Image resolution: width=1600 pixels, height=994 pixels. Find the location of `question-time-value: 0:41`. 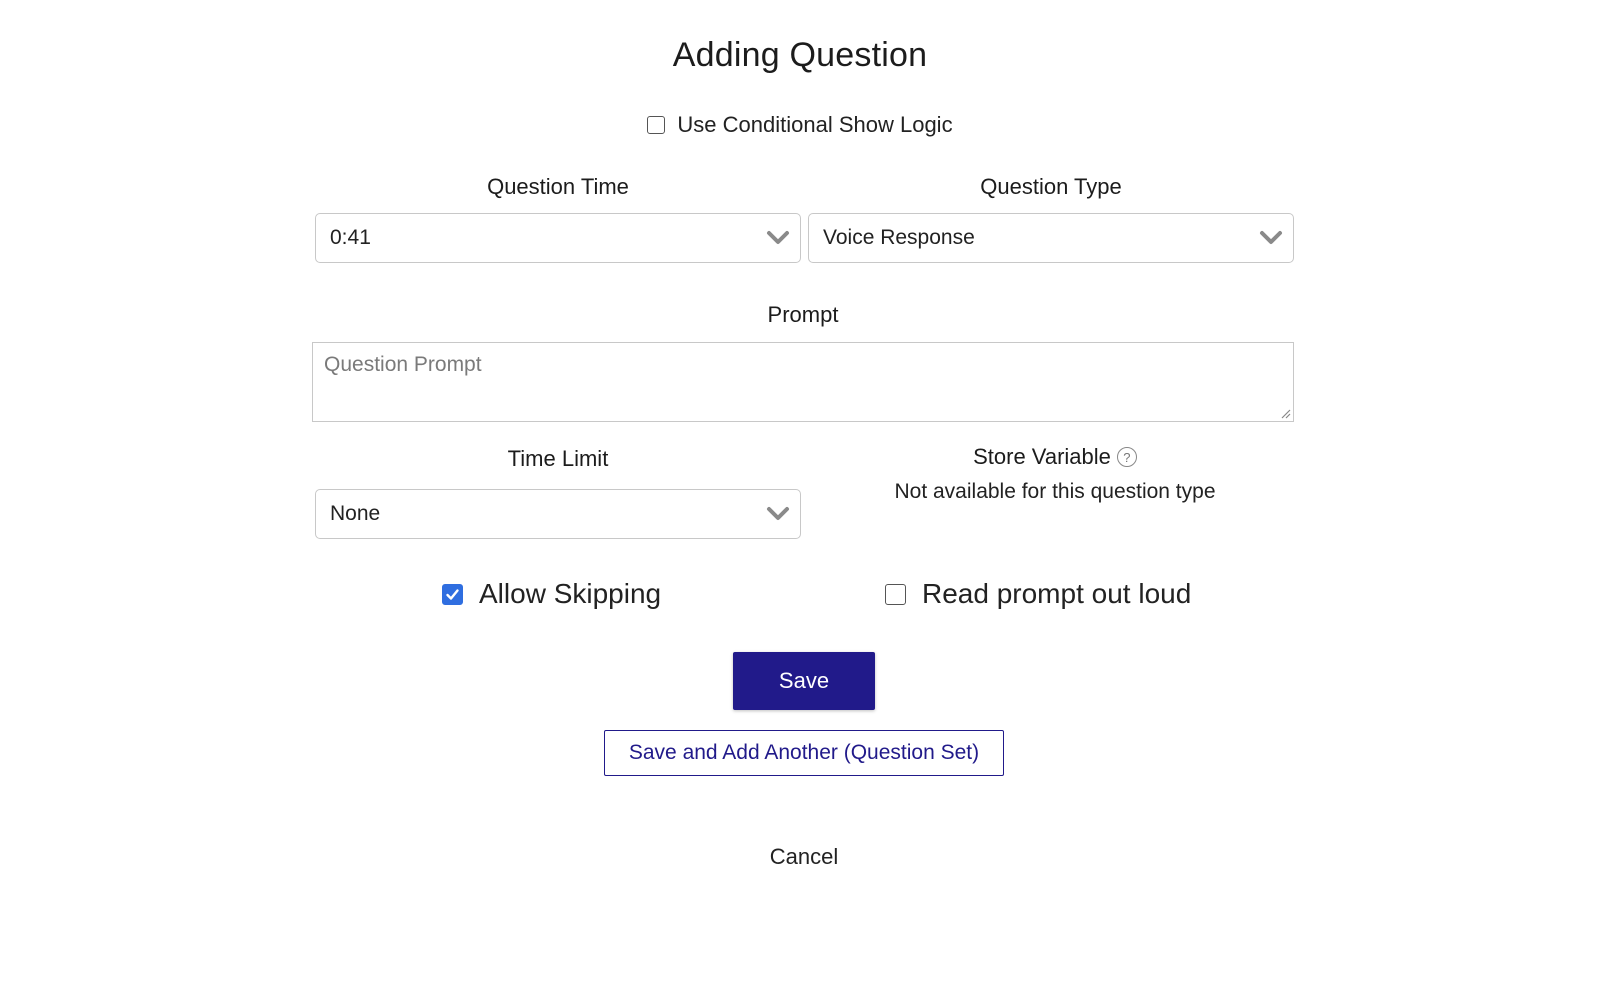

question-time-value: 0:41 is located at coordinates (350, 237).